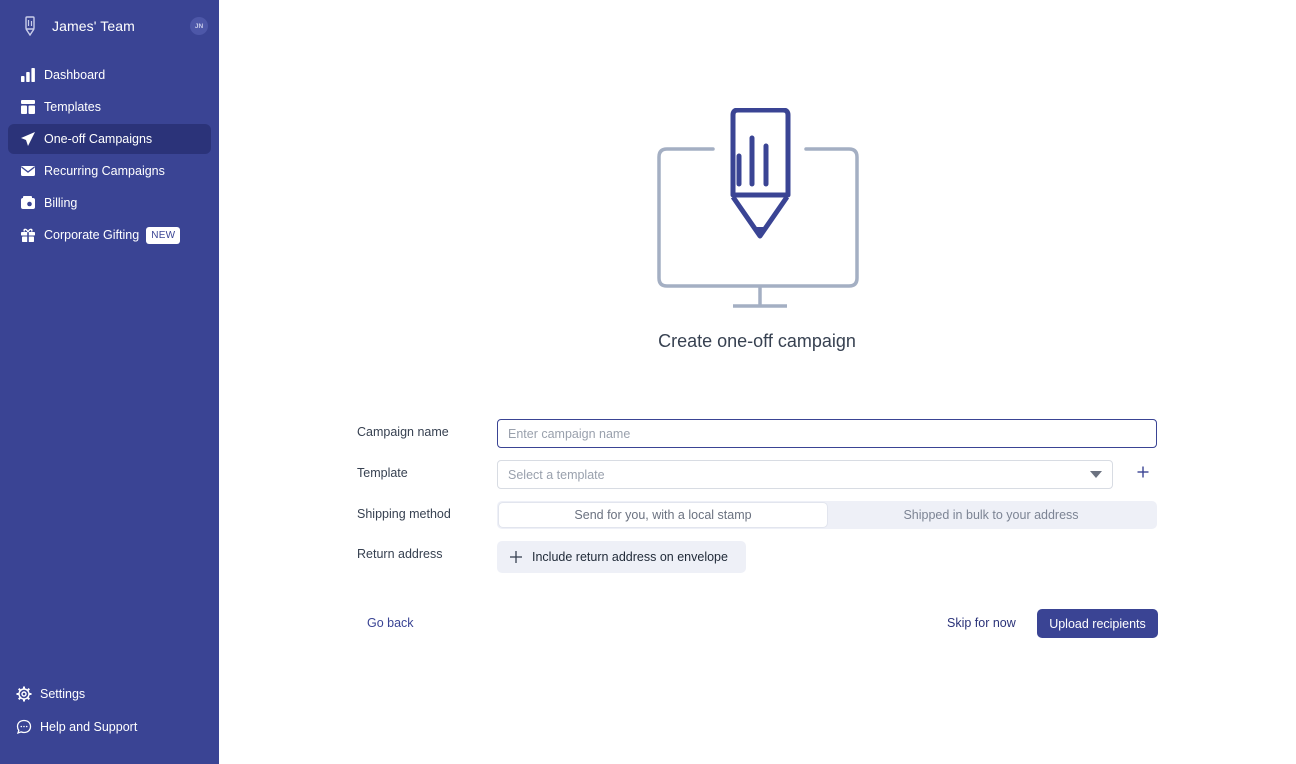 Image resolution: width=1296 pixels, height=764 pixels. I want to click on sidebar-item-one-off-campaigns: One-off Campaigns, so click(109, 139).